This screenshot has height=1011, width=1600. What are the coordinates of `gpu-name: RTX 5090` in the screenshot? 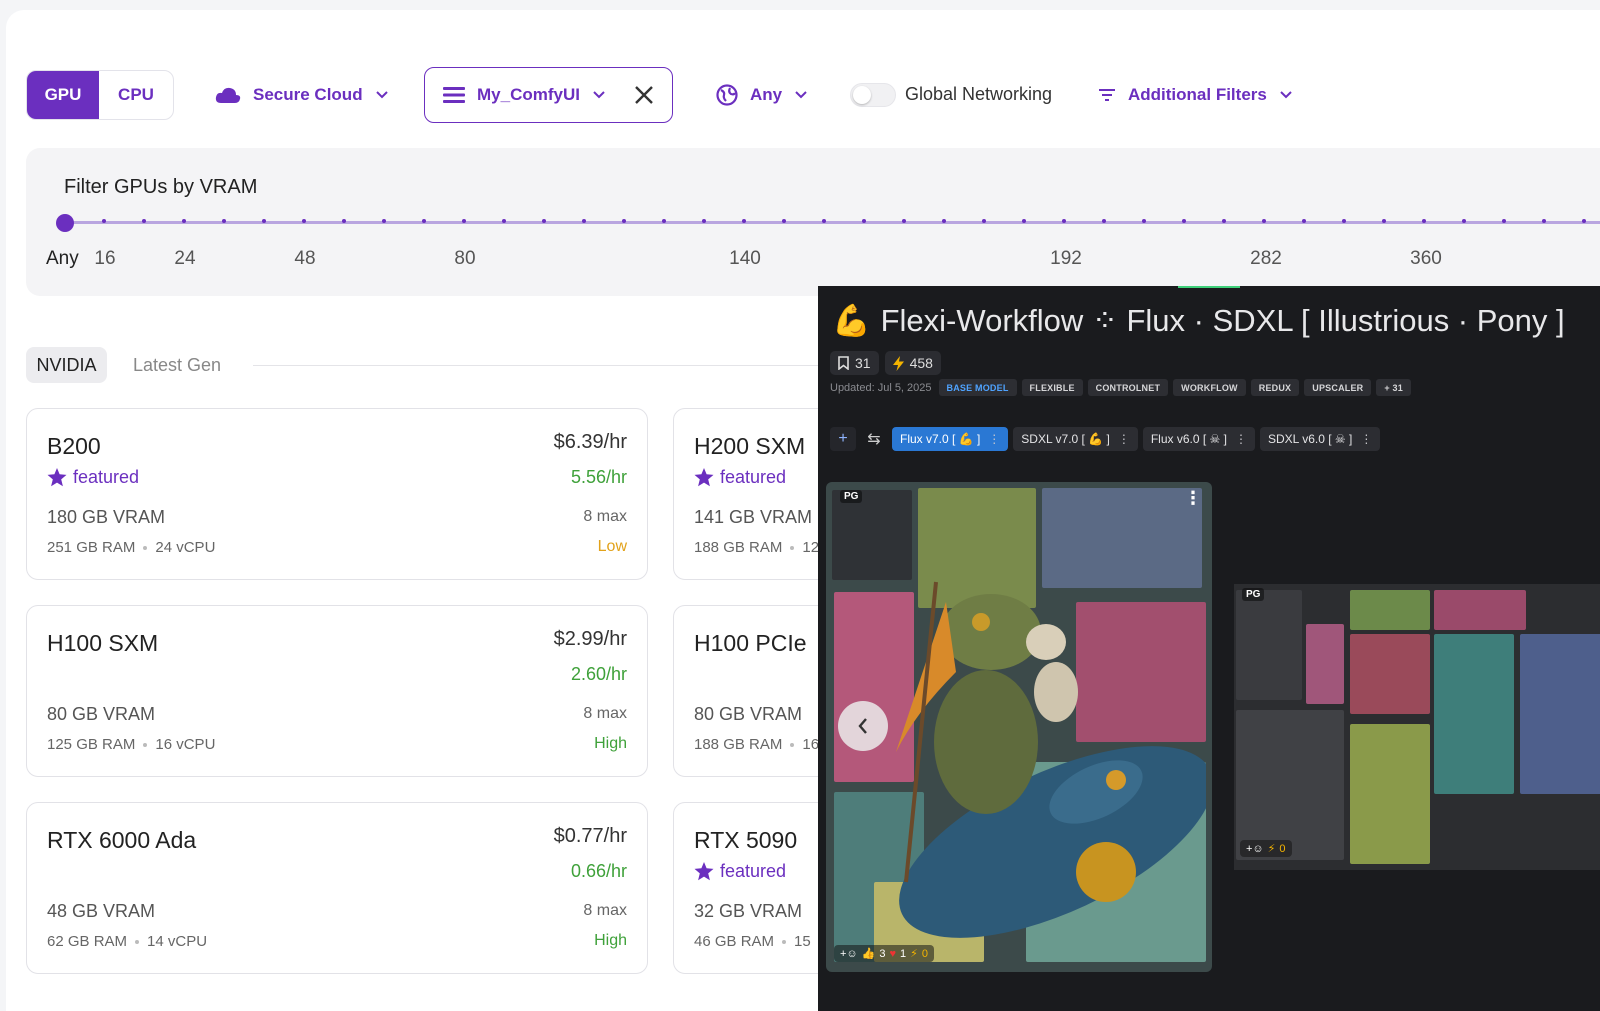 It's located at (746, 840).